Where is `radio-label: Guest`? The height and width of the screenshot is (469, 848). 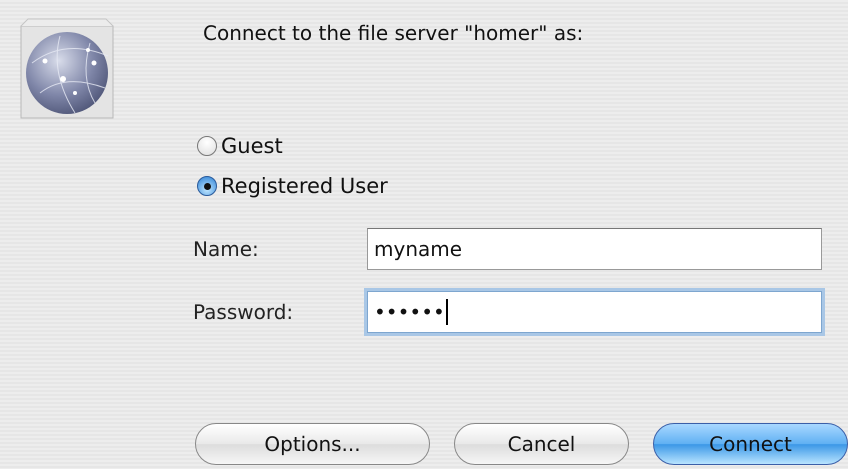
radio-label: Guest is located at coordinates (252, 146).